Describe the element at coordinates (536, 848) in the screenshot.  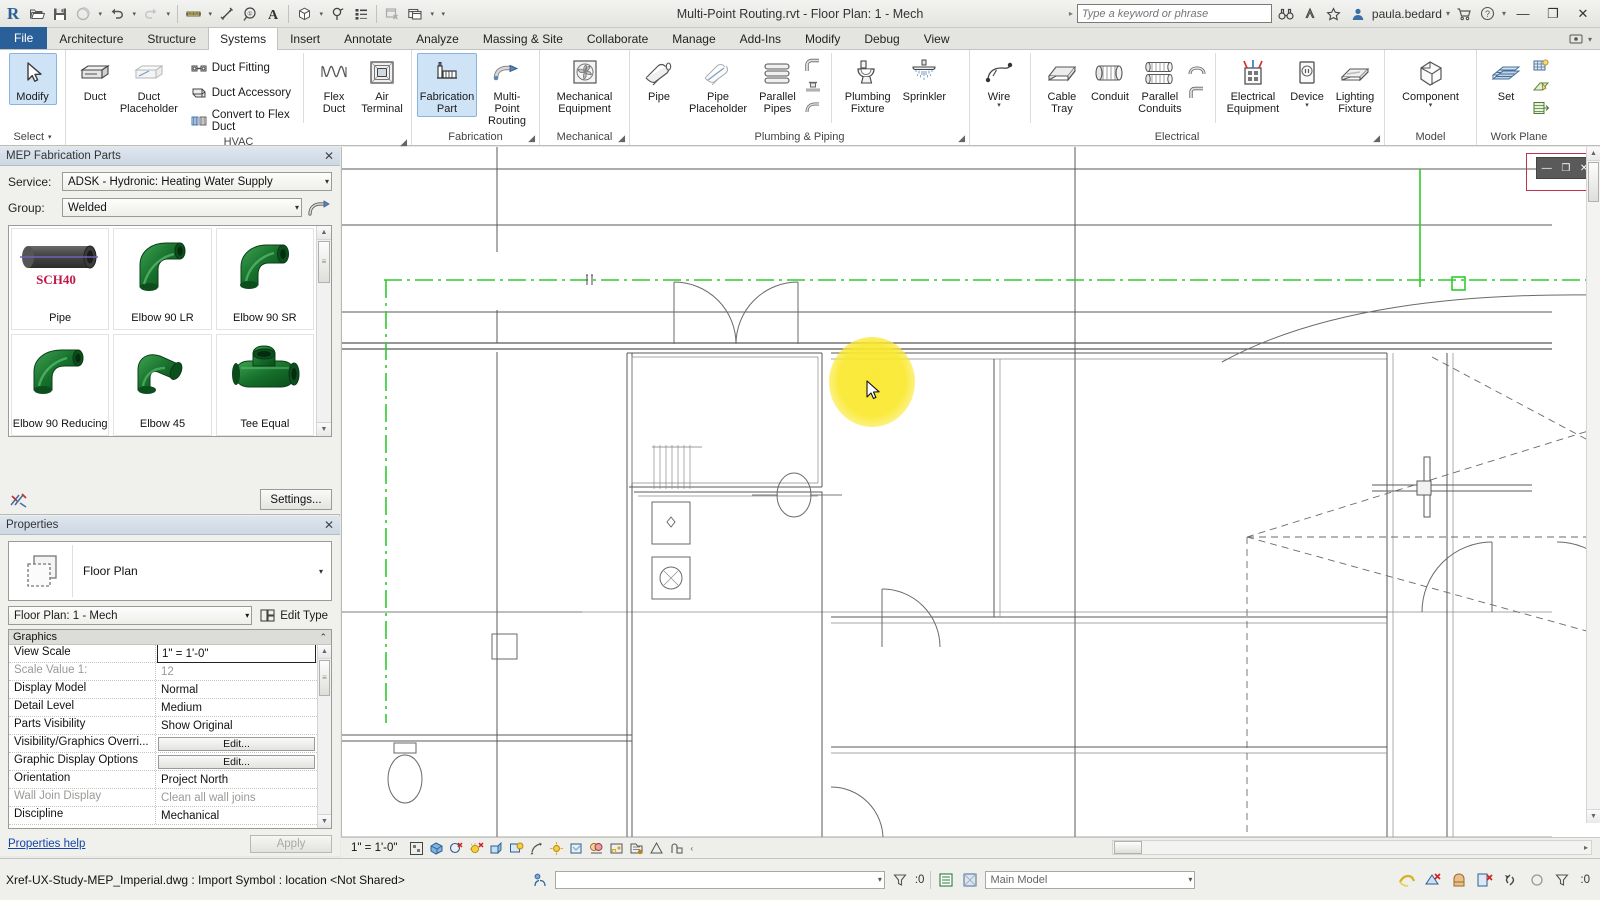
I see `crop-view-icon` at that location.